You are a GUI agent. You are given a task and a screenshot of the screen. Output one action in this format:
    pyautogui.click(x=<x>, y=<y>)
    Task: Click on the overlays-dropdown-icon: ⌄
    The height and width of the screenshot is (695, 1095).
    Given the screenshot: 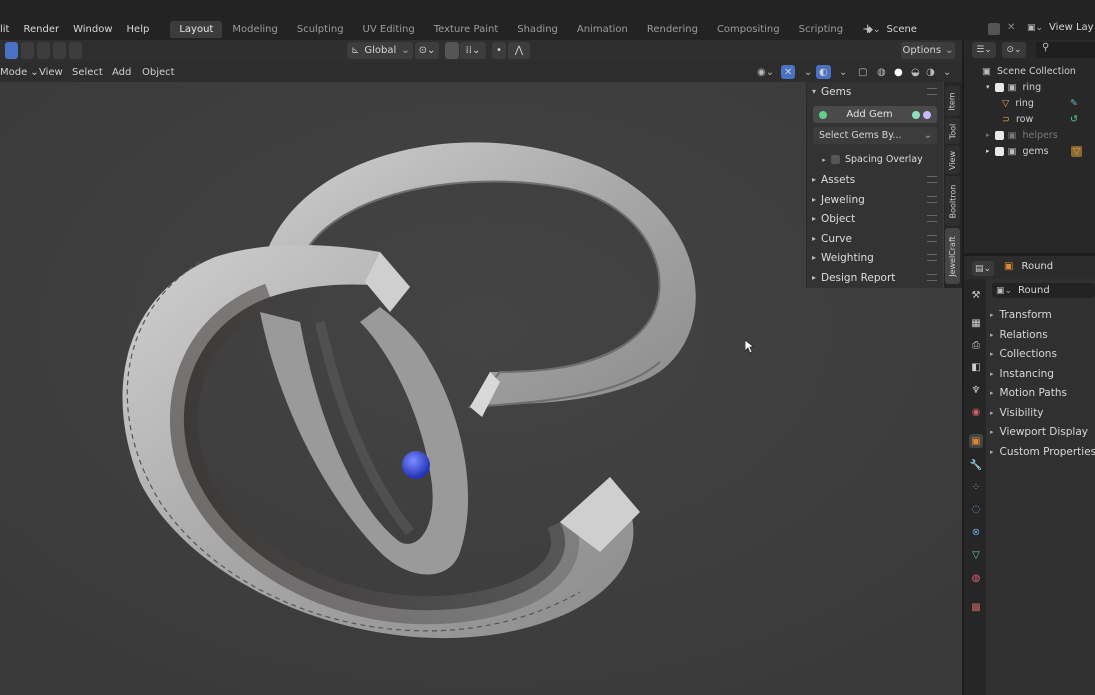 What is the action you would take?
    pyautogui.click(x=843, y=72)
    